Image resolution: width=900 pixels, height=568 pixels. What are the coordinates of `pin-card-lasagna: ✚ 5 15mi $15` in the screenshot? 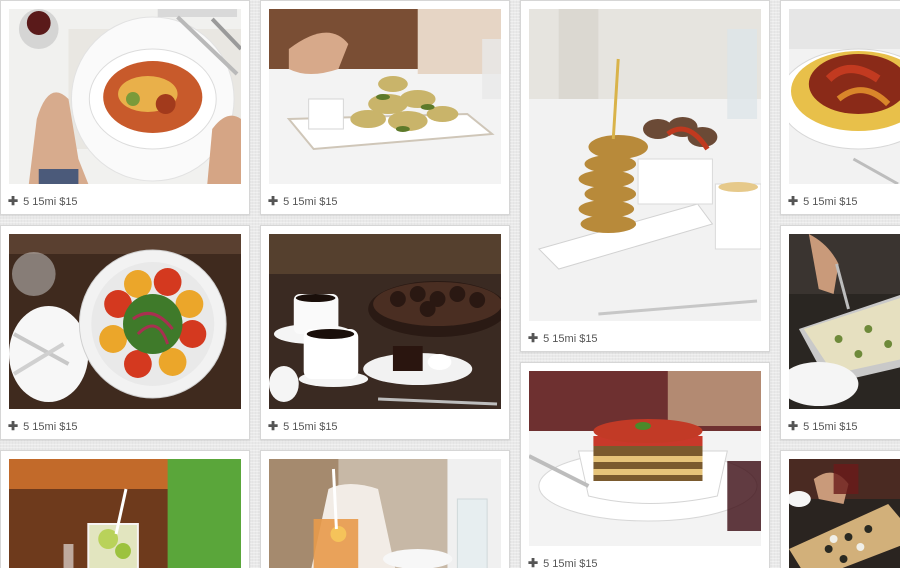 It's located at (645, 465).